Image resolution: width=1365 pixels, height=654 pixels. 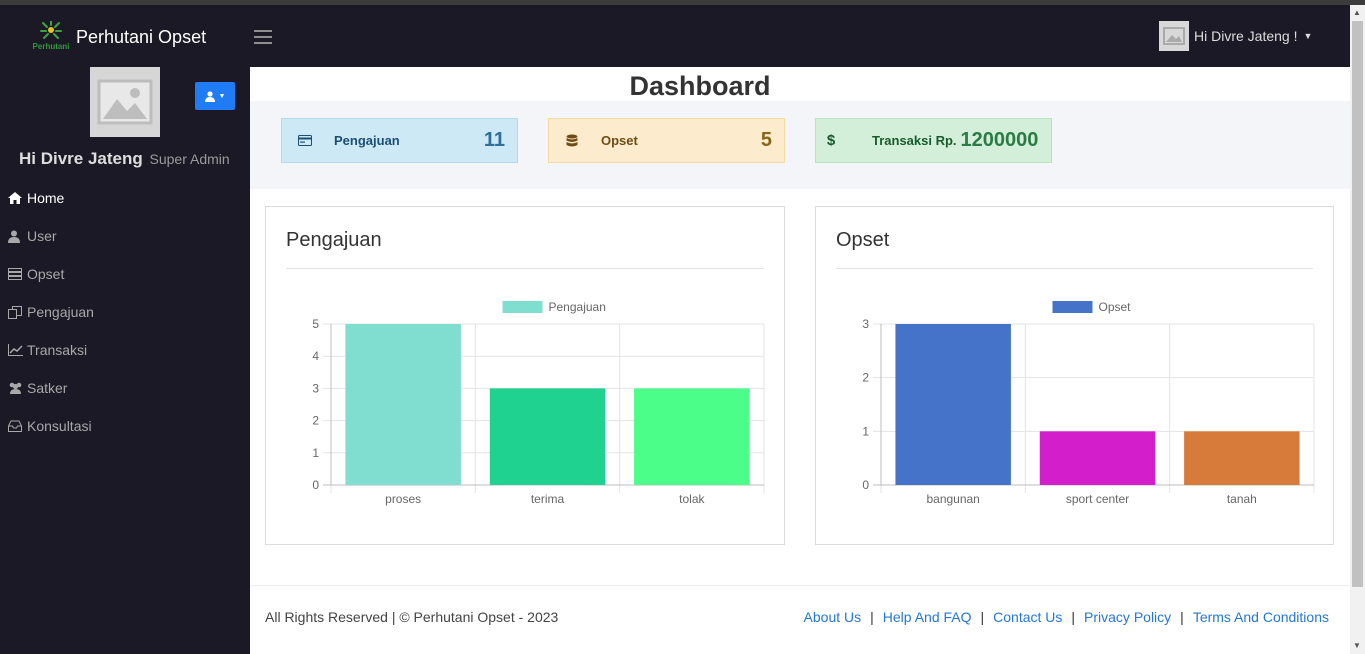 I want to click on sidebar-item-label: Home, so click(x=46, y=198).